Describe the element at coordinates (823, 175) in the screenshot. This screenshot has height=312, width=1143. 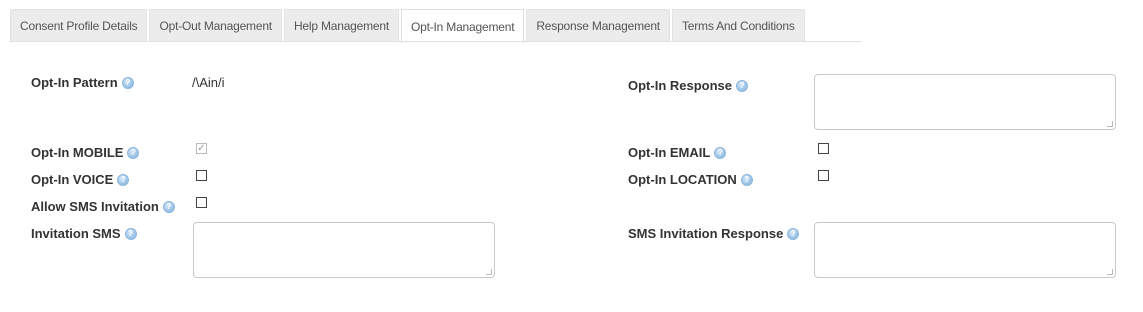
I see `opt-in-location-checkbox` at that location.